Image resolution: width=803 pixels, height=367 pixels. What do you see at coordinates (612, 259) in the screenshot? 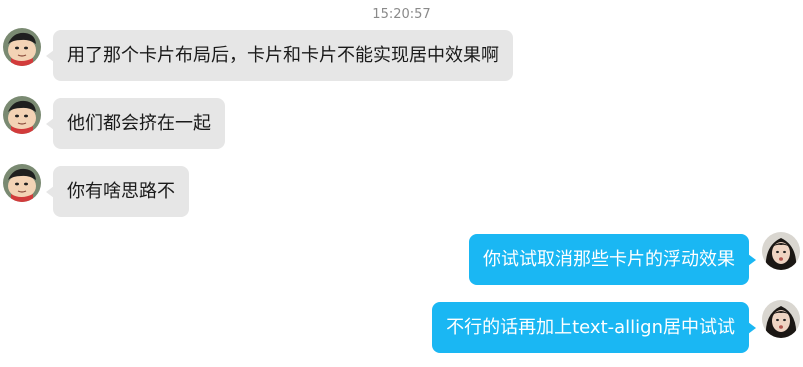
I see `message-bubble: 你试试取消那些卡片的浮动效果` at bounding box center [612, 259].